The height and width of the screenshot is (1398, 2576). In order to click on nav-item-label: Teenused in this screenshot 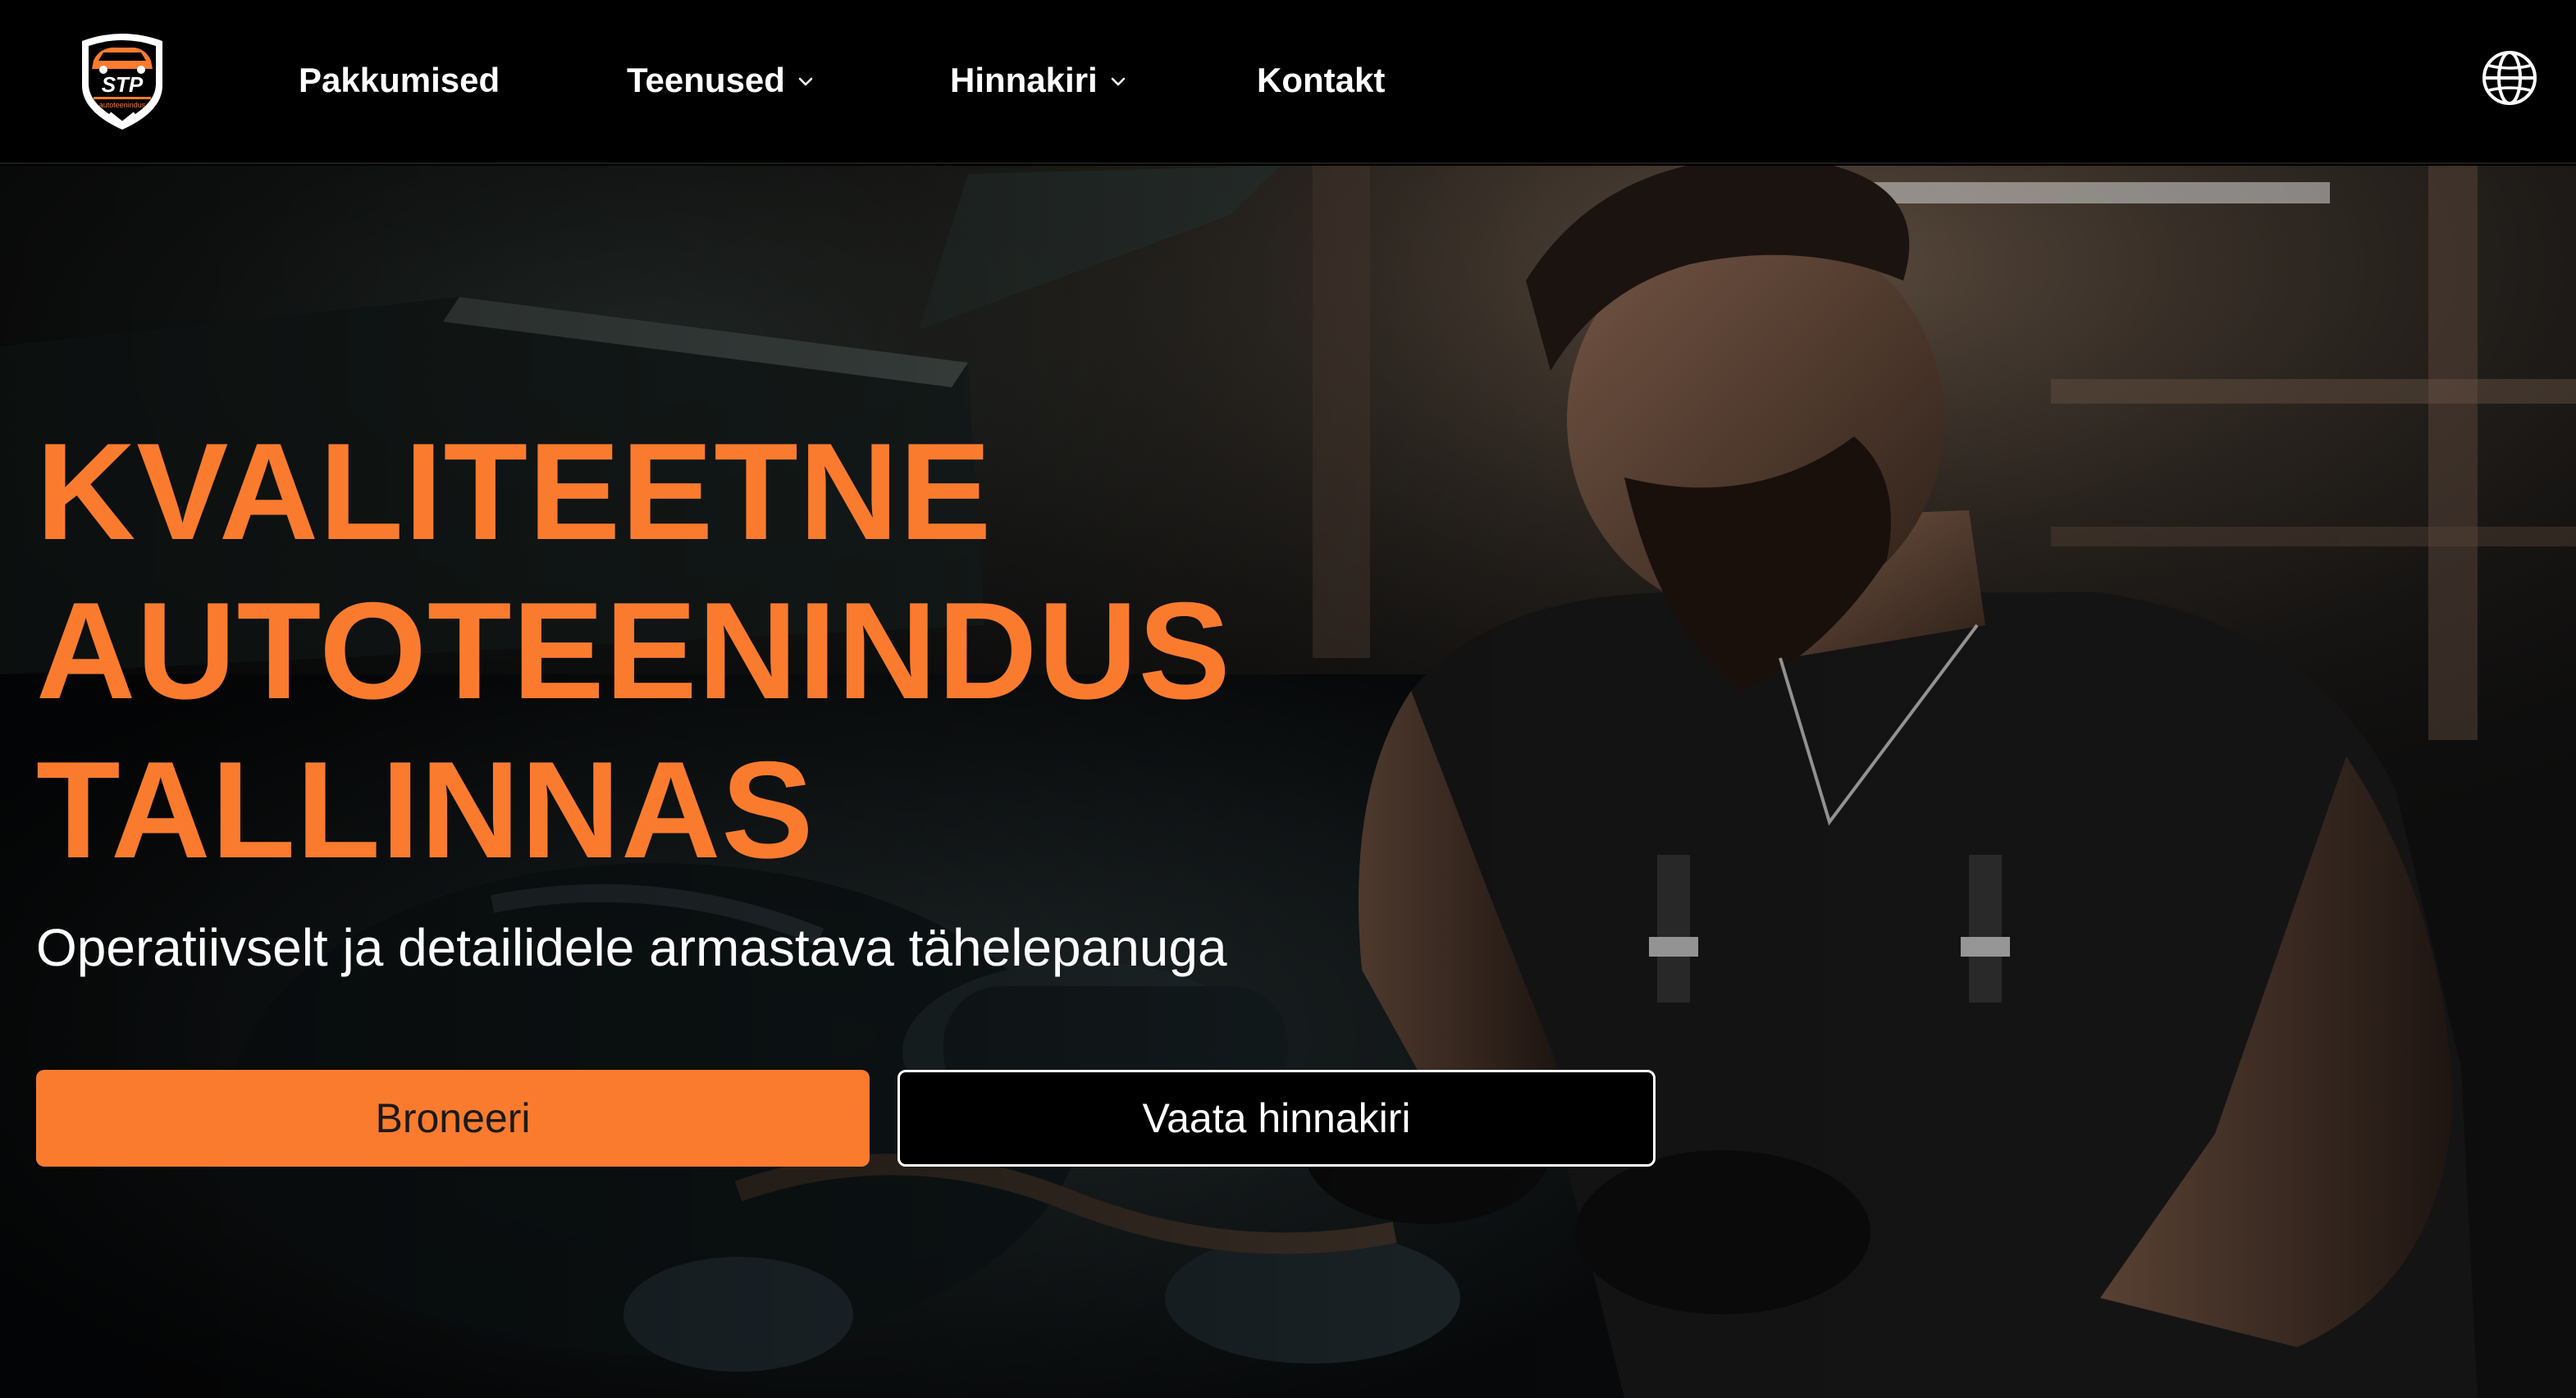, I will do `click(706, 80)`.